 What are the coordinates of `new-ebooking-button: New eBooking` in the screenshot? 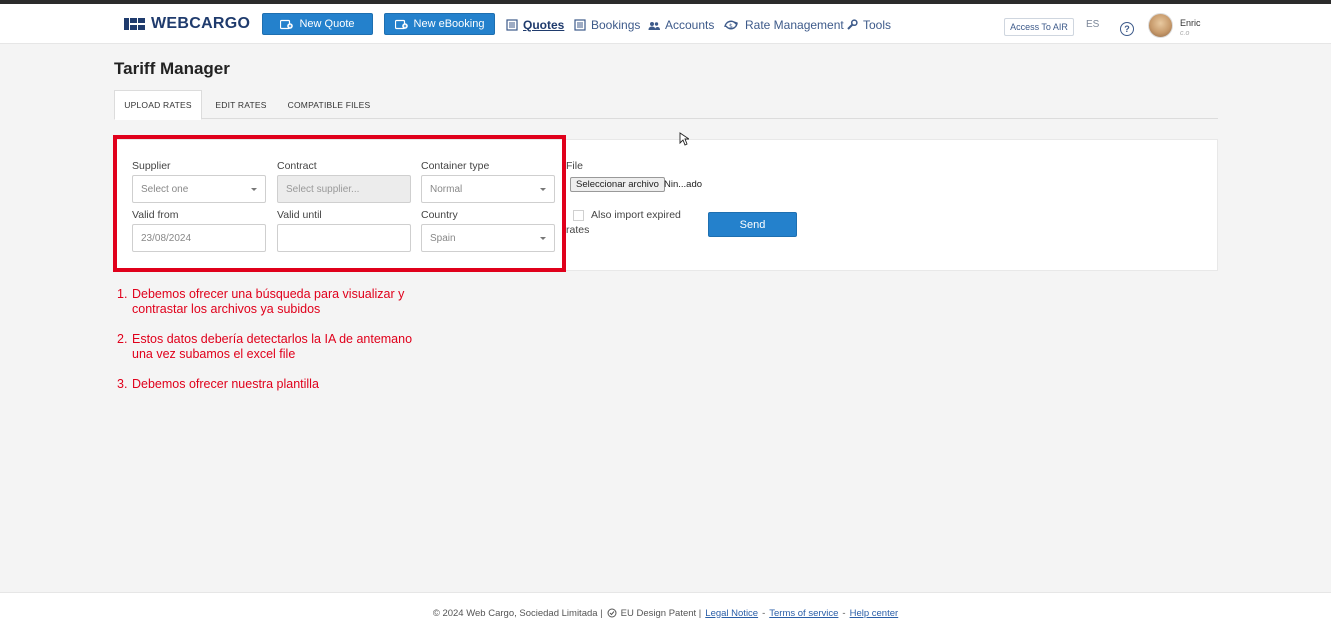 It's located at (439, 24).